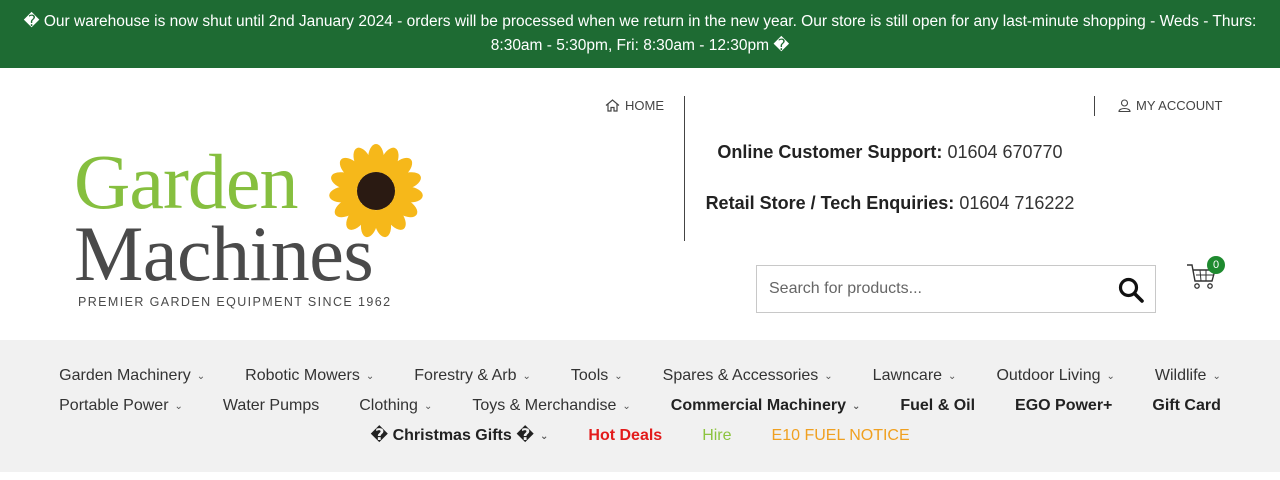  What do you see at coordinates (125, 375) in the screenshot?
I see `nav-label: Garden Machinery` at bounding box center [125, 375].